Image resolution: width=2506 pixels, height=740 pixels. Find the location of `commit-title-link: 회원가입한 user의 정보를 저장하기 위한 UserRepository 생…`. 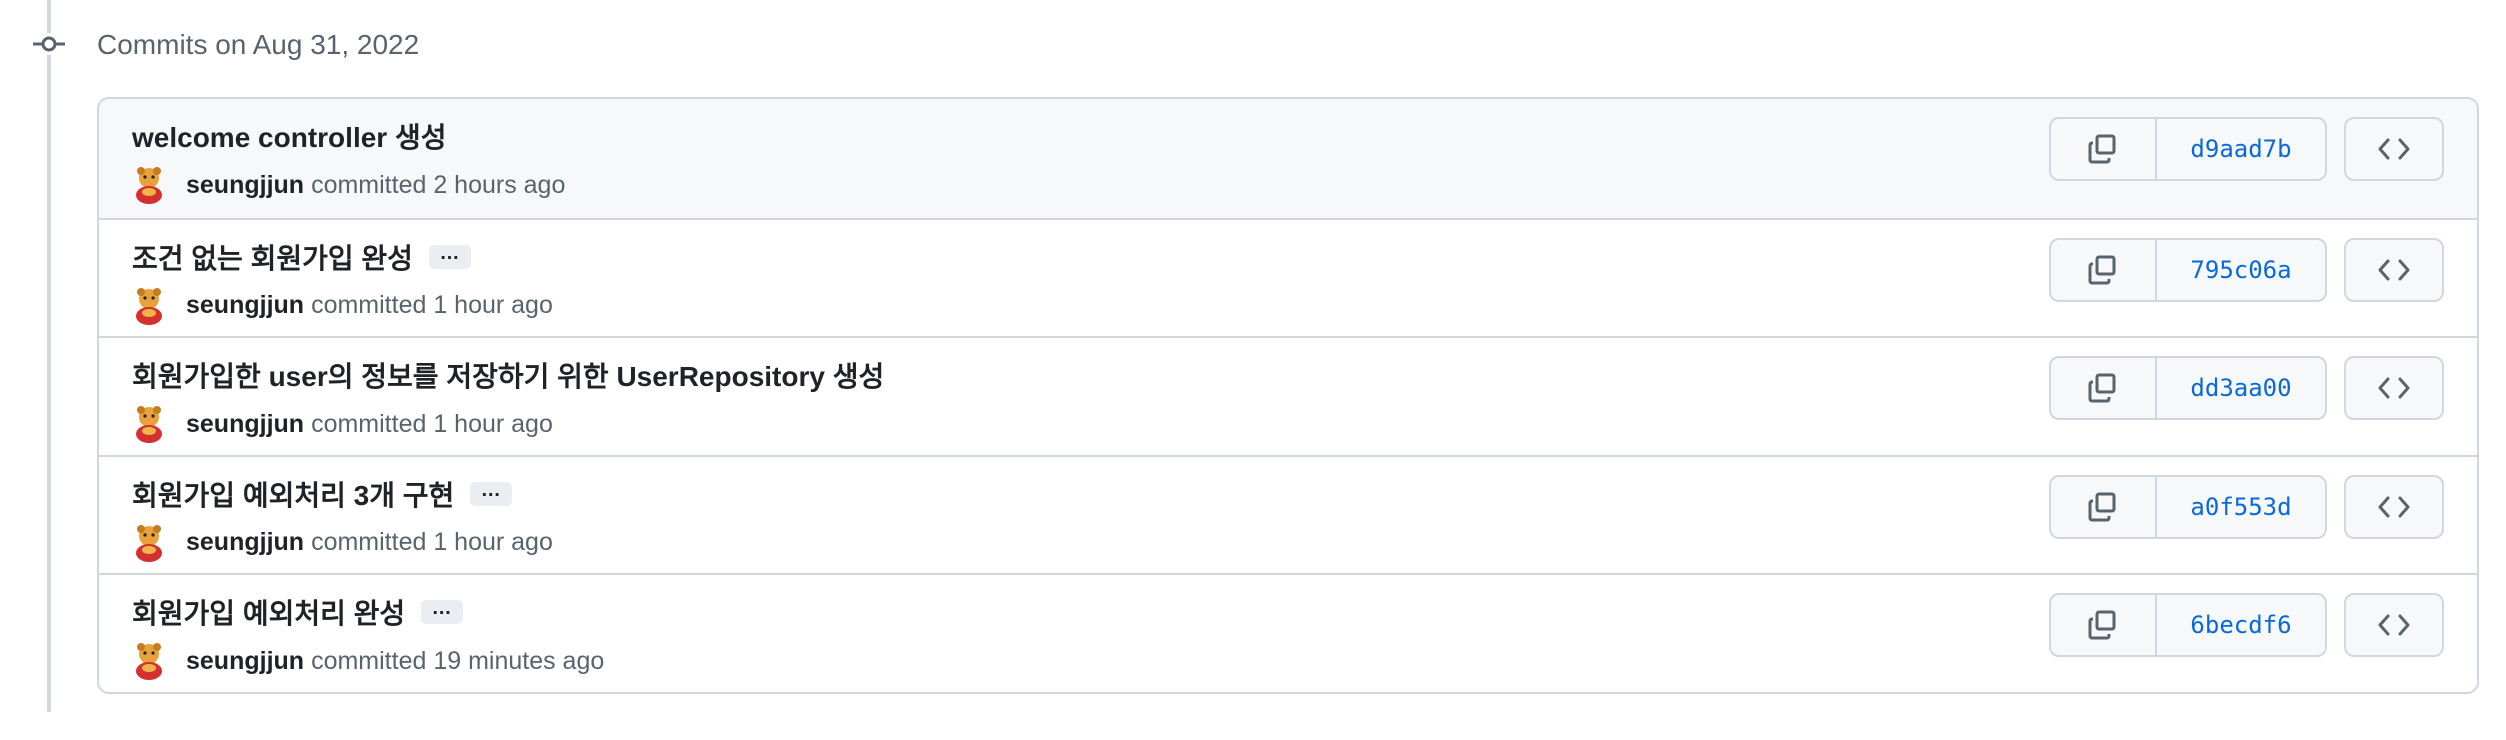

commit-title-link: 회원가입한 user의 정보를 저장하기 위한 UserRepository 생… is located at coordinates (508, 375).